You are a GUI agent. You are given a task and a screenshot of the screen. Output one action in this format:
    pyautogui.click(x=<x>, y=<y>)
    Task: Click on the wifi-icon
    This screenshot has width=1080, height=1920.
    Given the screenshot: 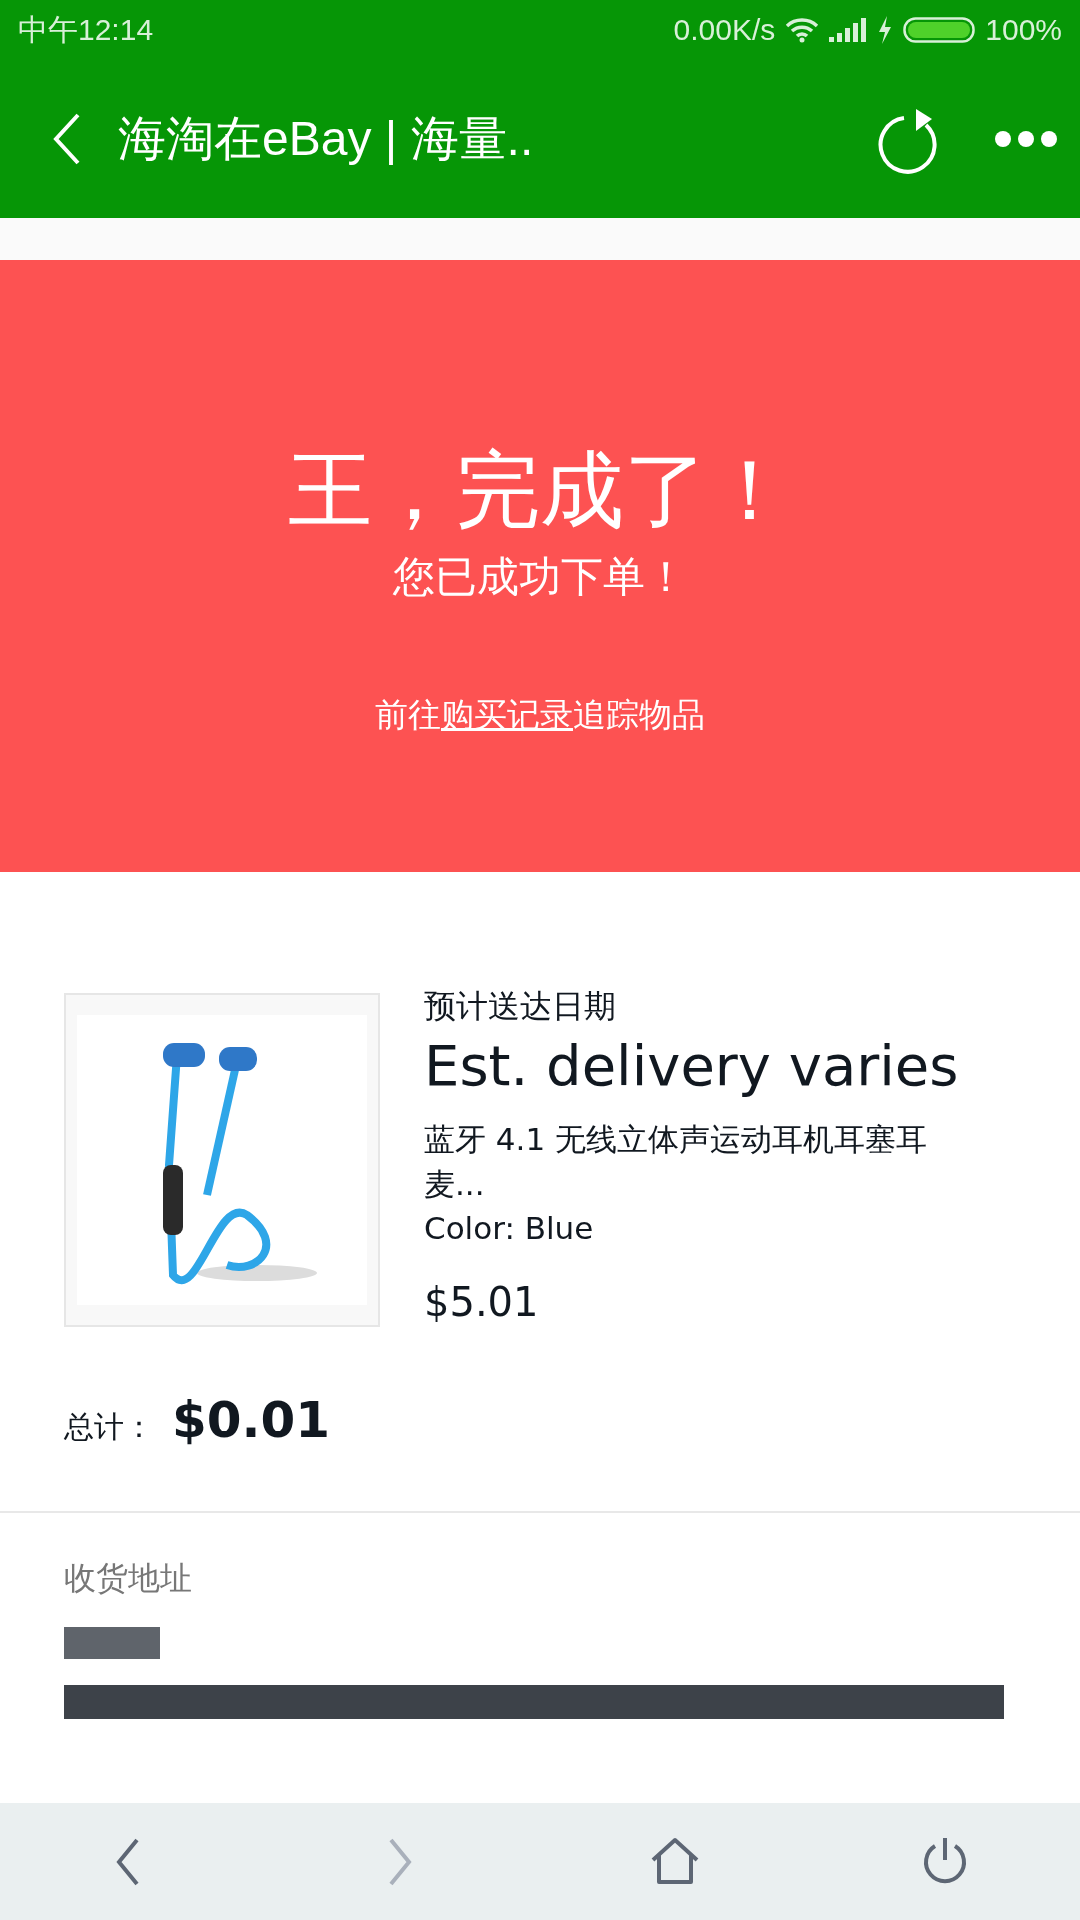 What is the action you would take?
    pyautogui.click(x=802, y=30)
    